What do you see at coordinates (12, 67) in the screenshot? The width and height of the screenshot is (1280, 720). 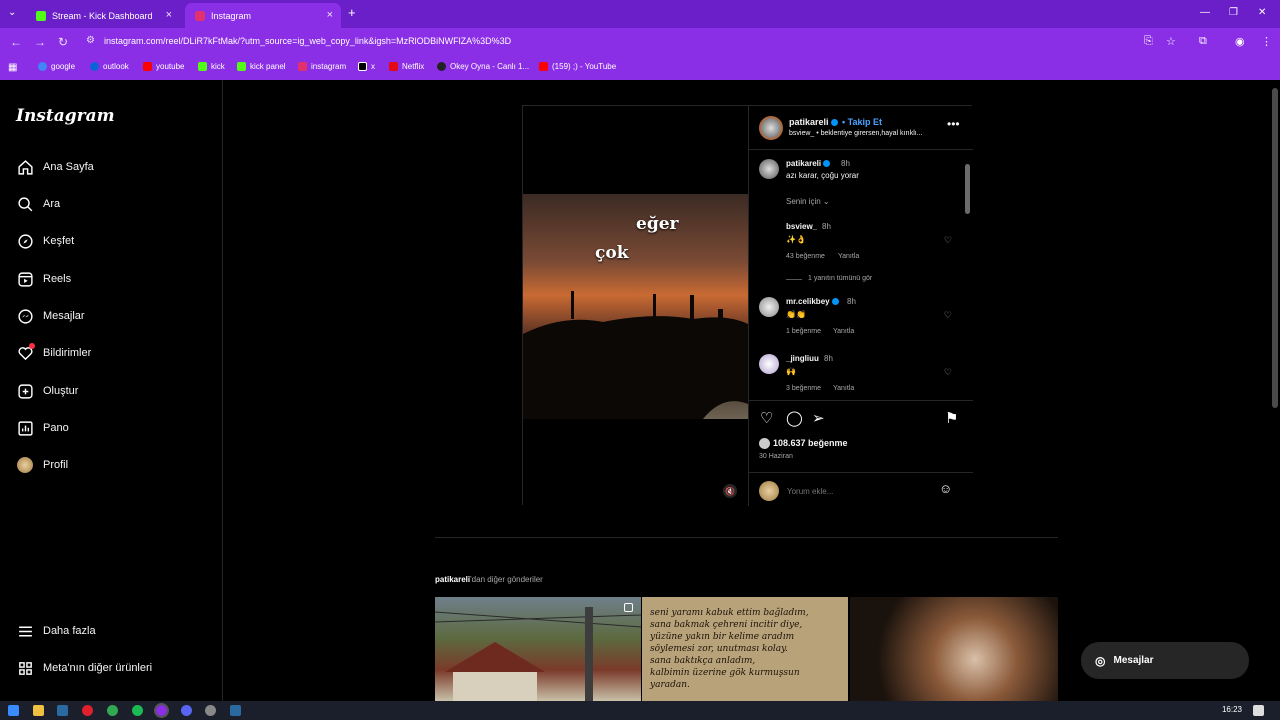 I see `apps-grid-icon: ▦` at bounding box center [12, 67].